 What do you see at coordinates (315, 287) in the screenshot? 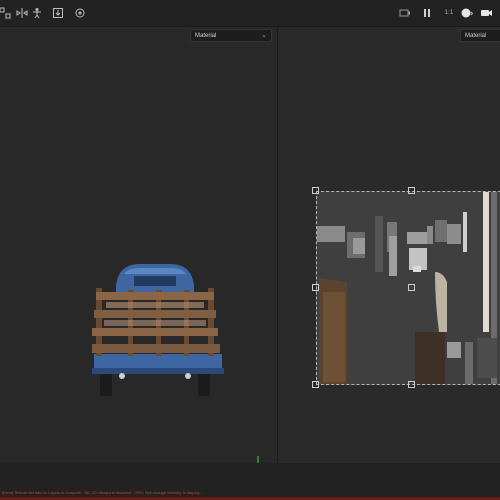
I see `uv-handle-middle-left` at bounding box center [315, 287].